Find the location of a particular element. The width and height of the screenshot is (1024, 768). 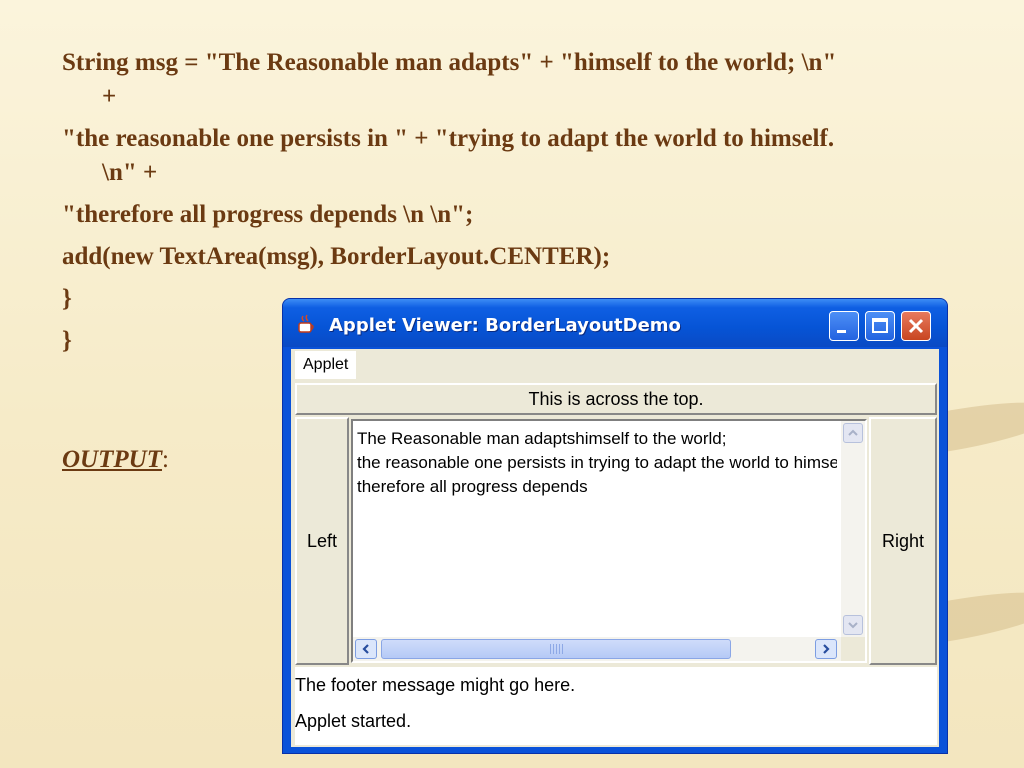

scroll-down-icon is located at coordinates (853, 625).